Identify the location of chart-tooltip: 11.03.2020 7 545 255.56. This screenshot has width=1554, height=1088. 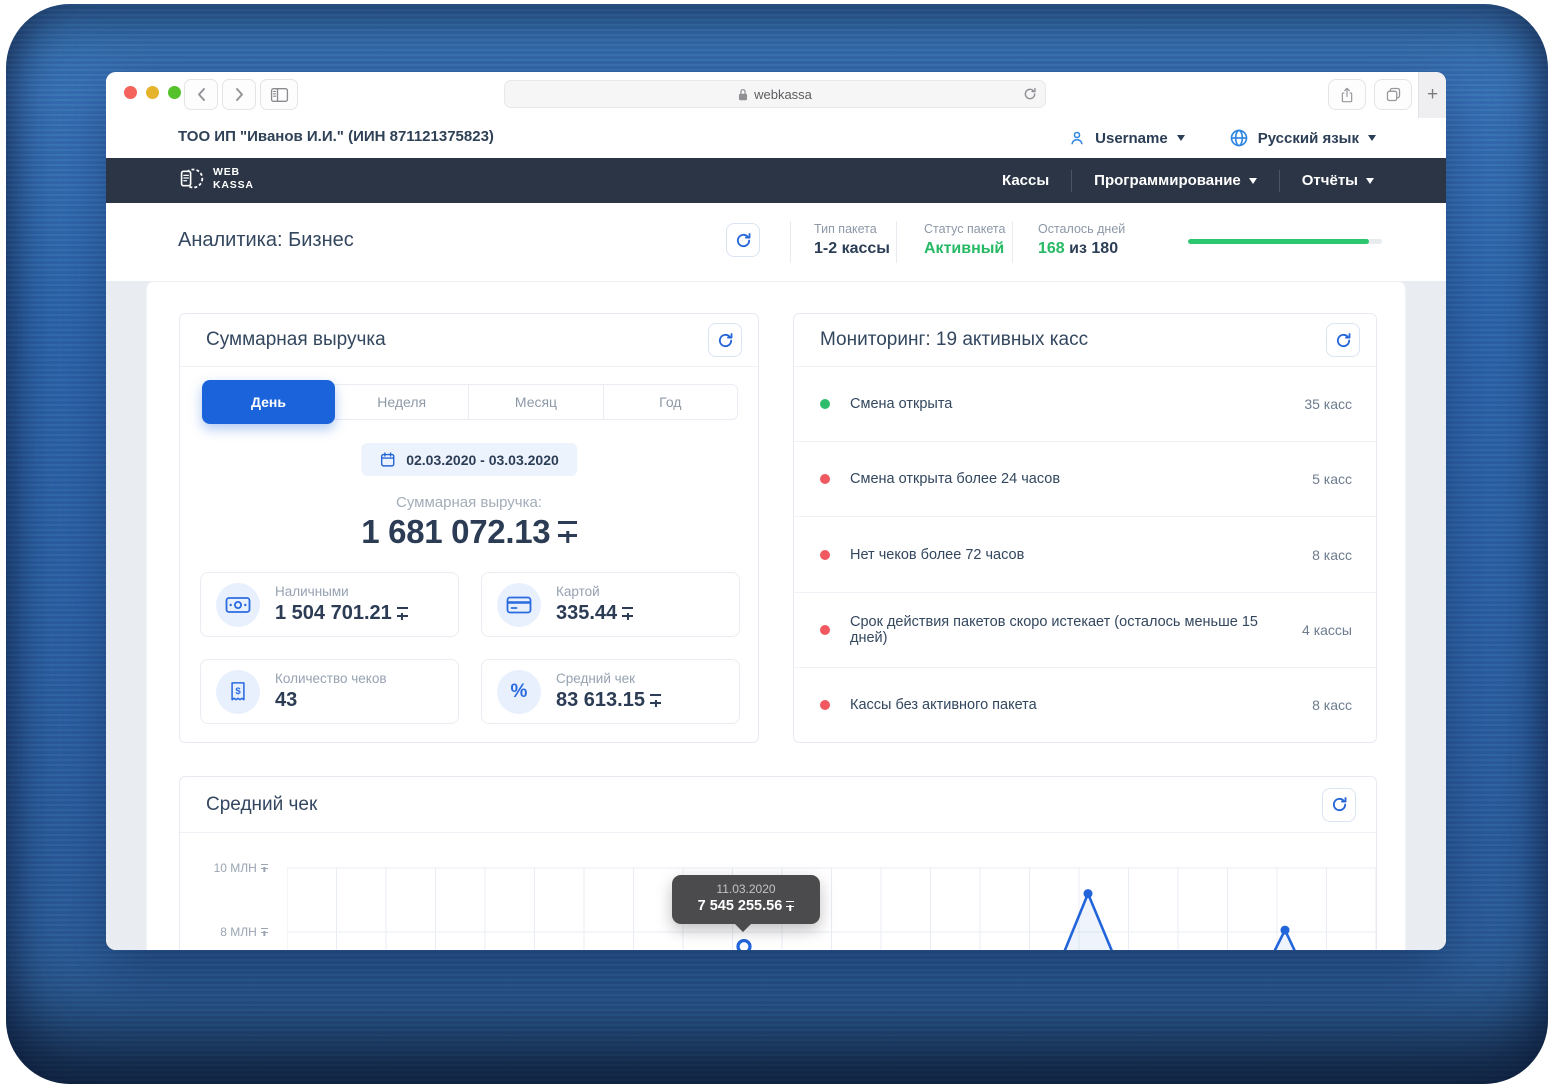
(746, 903).